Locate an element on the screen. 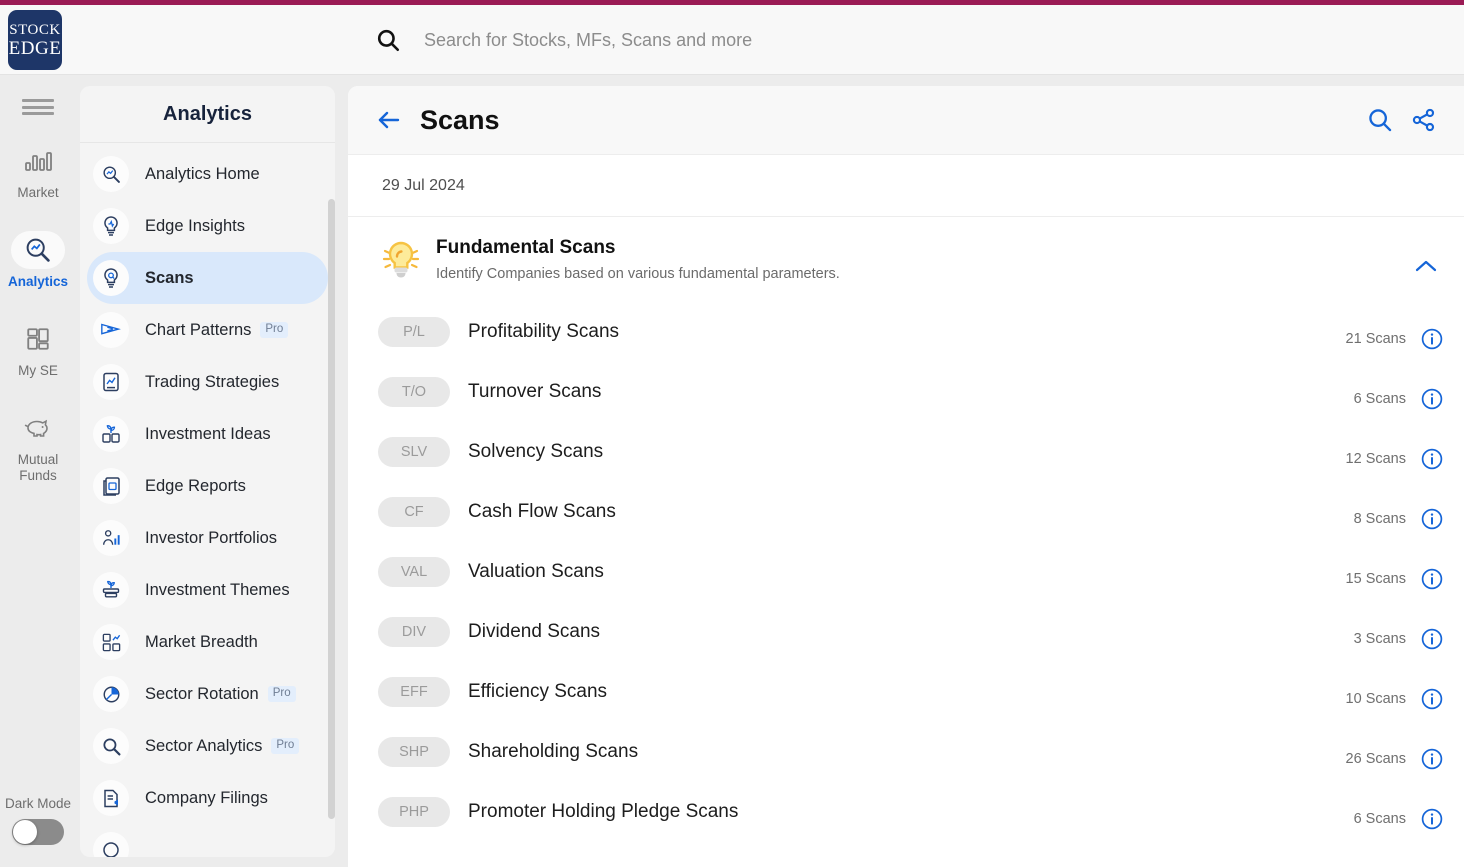 The height and width of the screenshot is (867, 1464). bulb-pulse-icon is located at coordinates (111, 226).